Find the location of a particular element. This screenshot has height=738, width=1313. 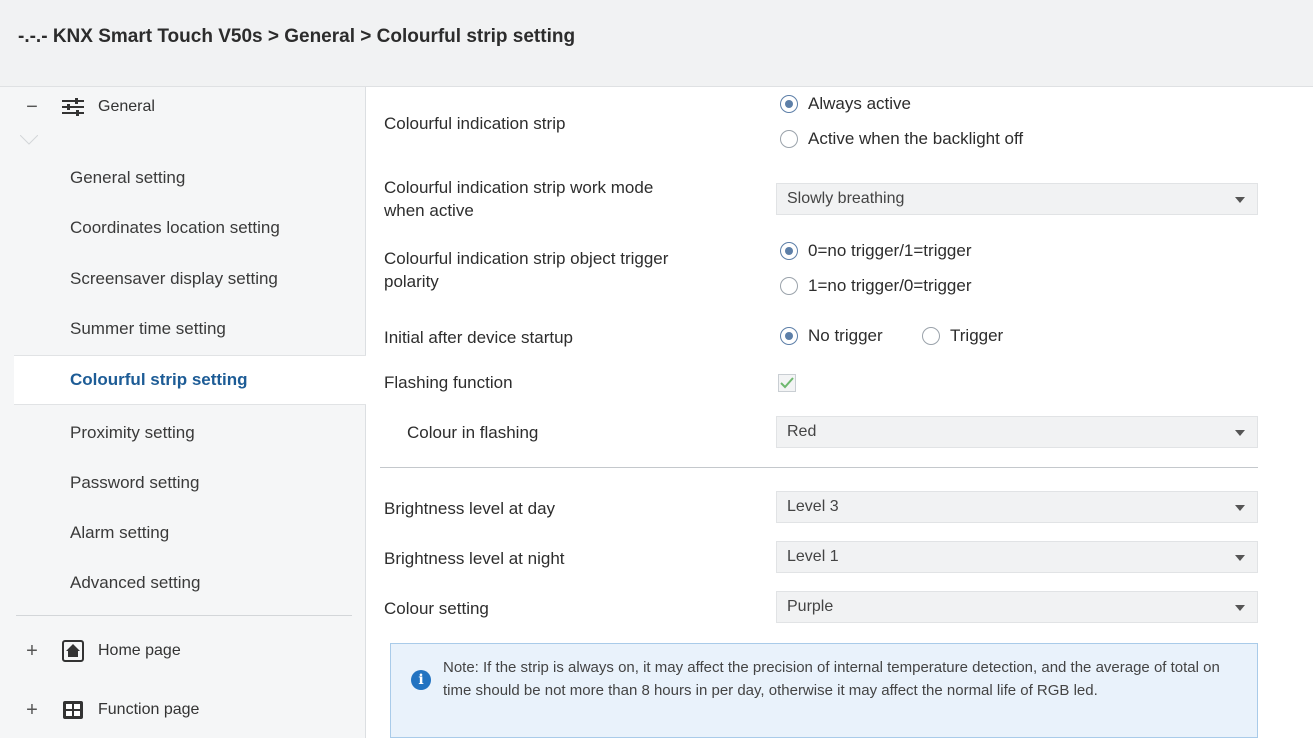

grid-icon is located at coordinates (73, 710).